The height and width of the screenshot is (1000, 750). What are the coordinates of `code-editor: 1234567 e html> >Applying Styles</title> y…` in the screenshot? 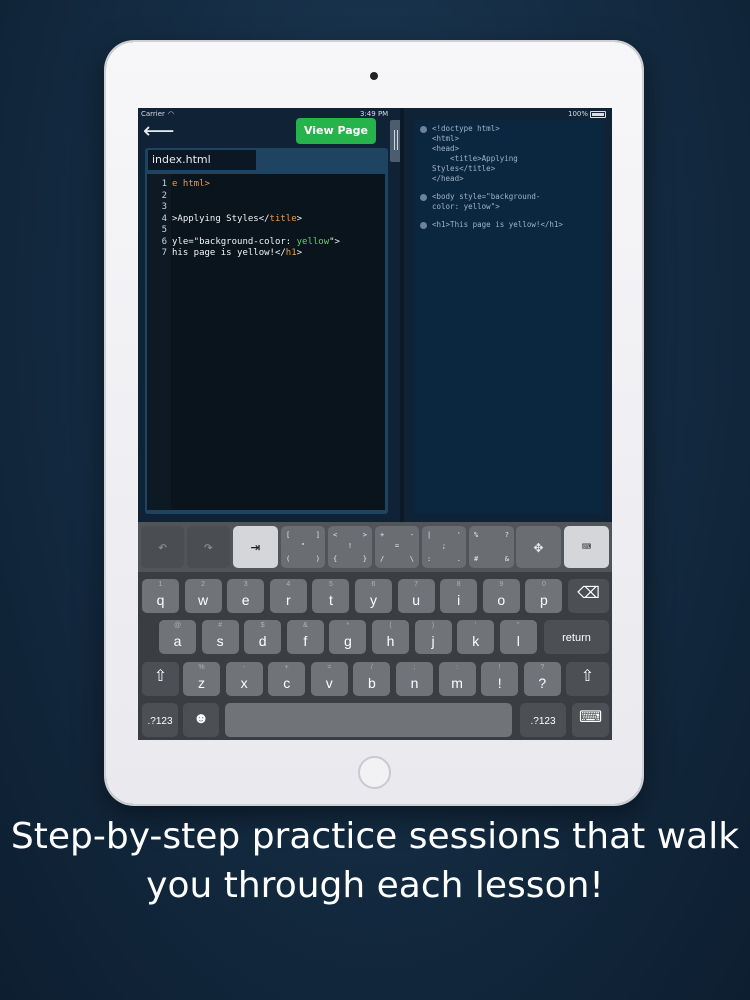 It's located at (266, 342).